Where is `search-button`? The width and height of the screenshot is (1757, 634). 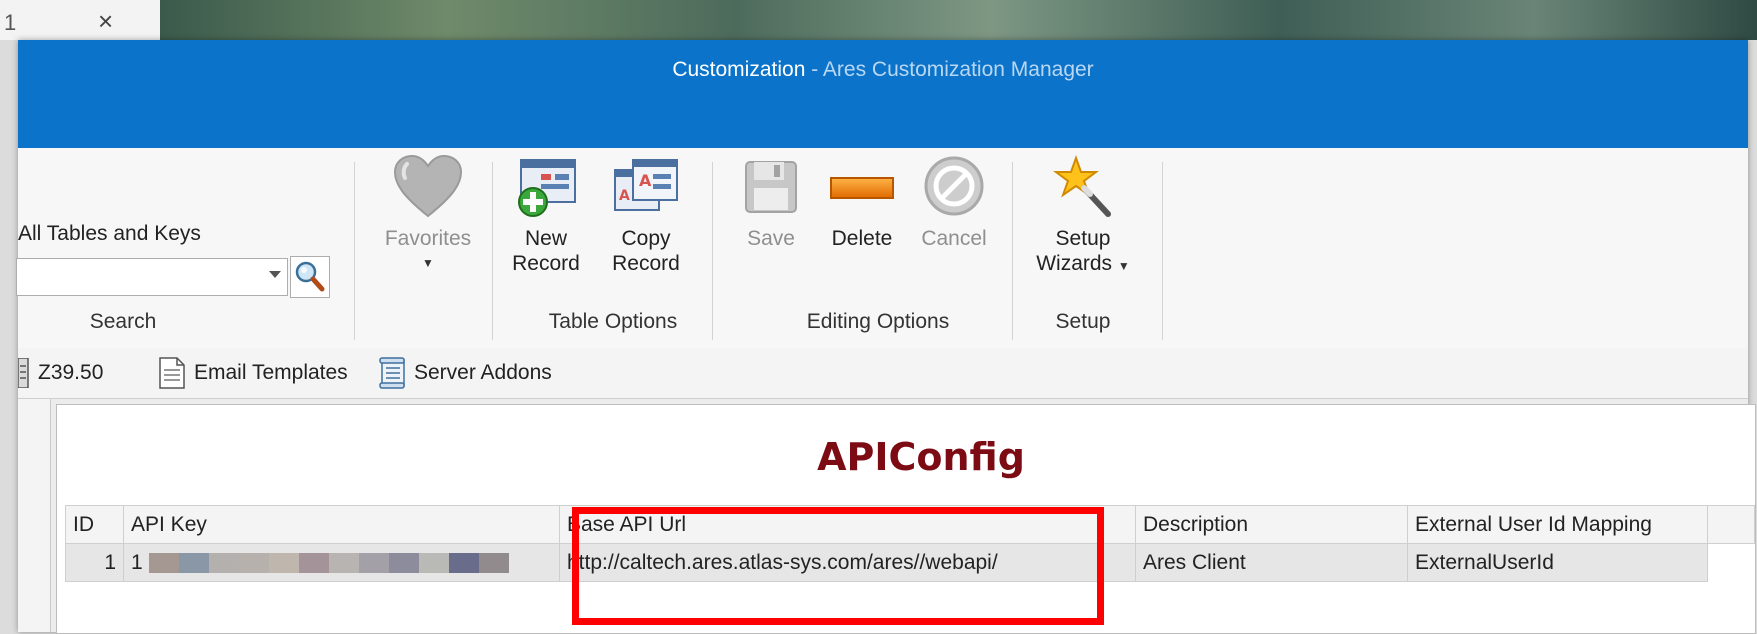 search-button is located at coordinates (310, 277).